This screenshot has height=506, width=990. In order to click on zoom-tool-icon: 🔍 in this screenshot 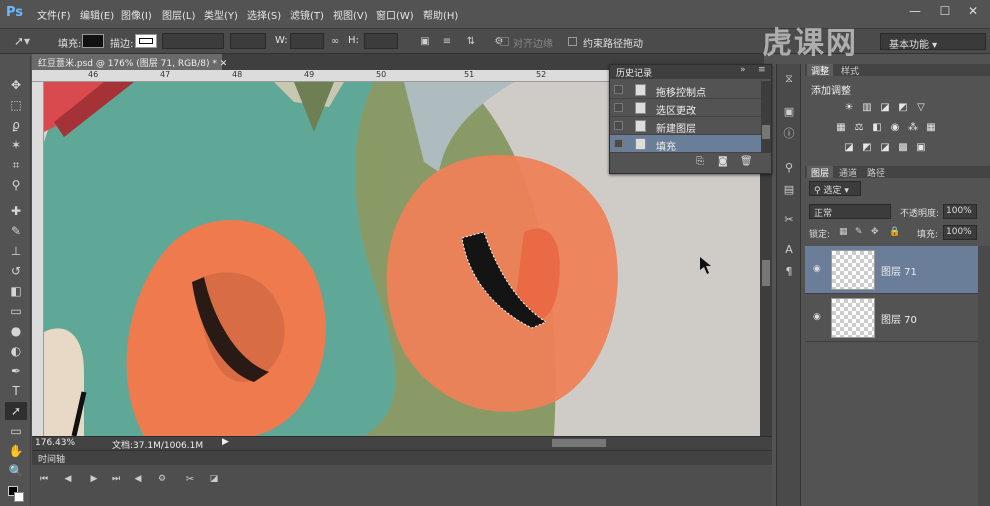, I will do `click(16, 471)`.